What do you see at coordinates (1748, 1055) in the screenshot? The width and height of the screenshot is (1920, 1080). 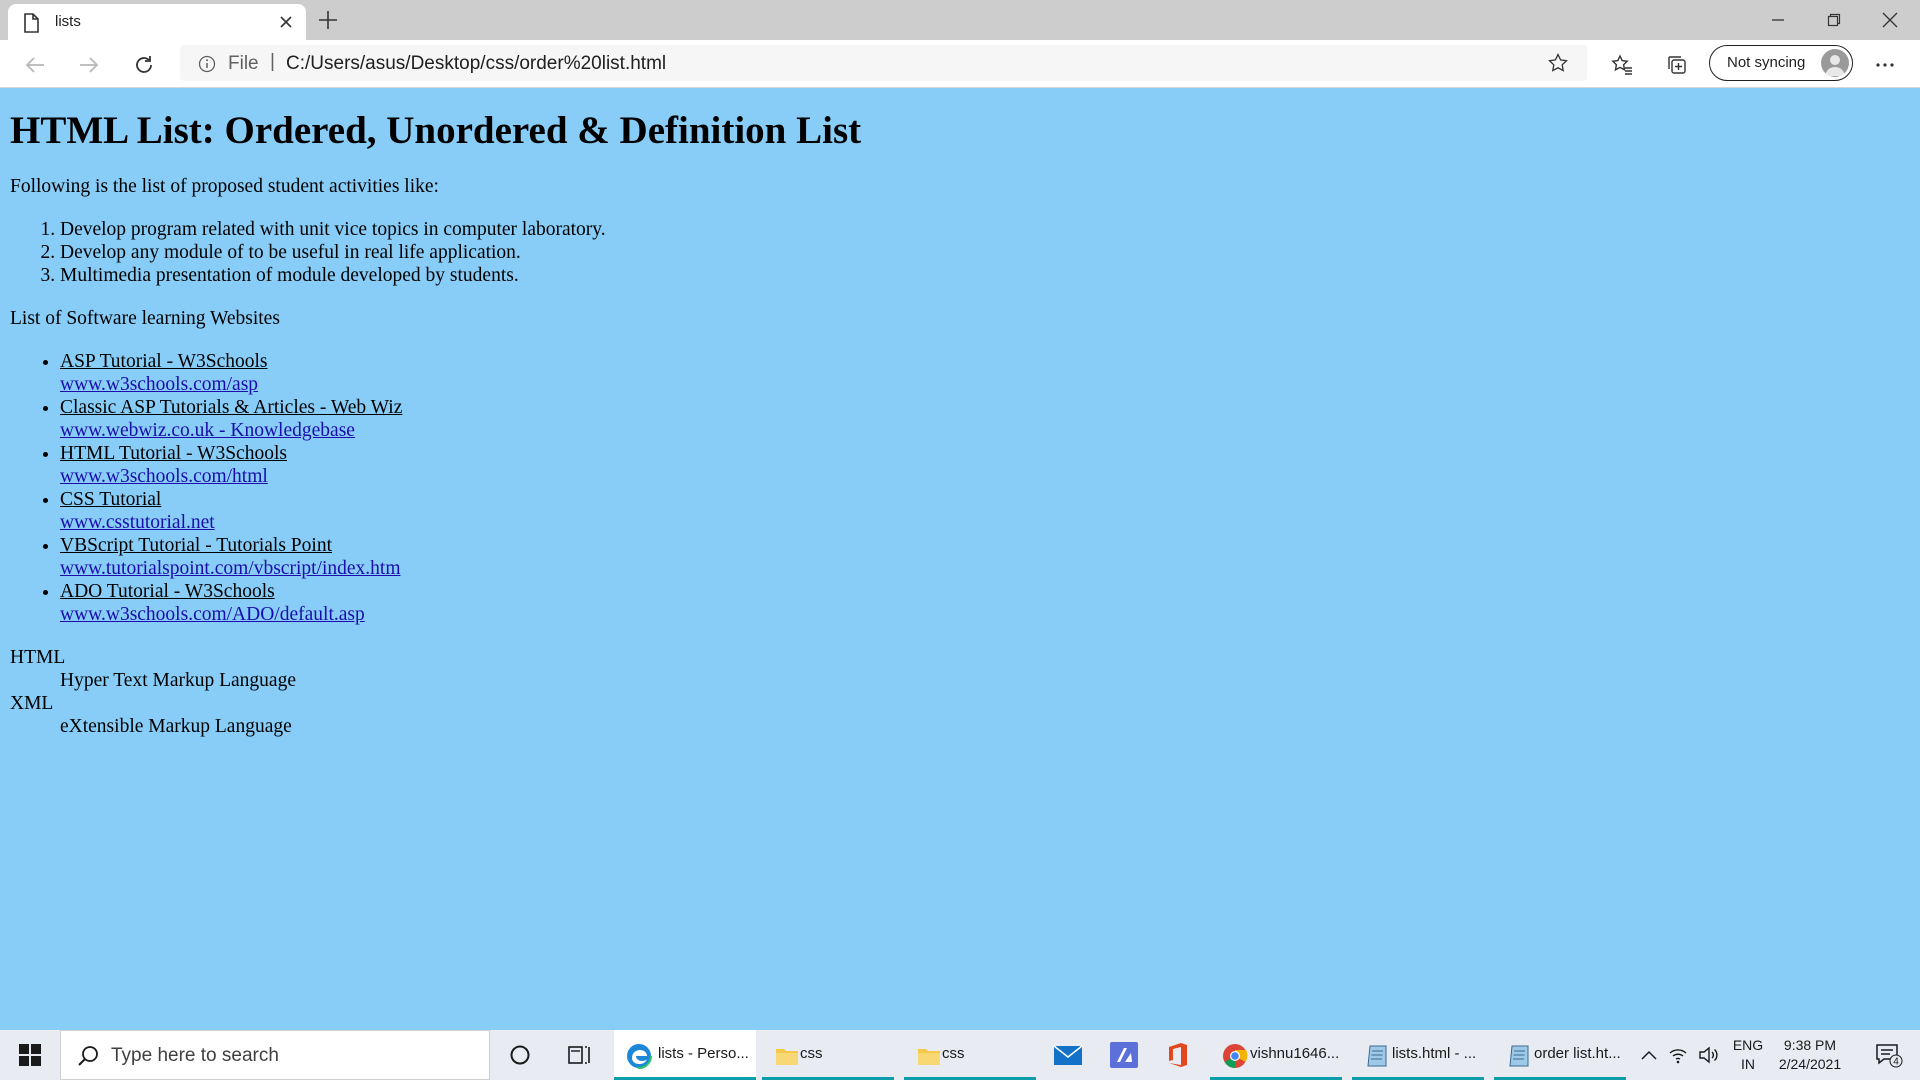 I see `language-indicator: ENG IN` at bounding box center [1748, 1055].